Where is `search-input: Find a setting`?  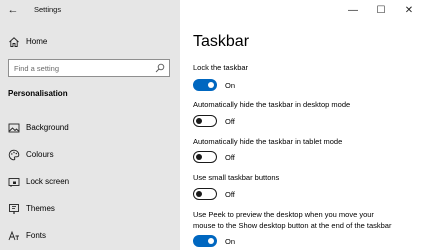 search-input: Find a setting is located at coordinates (89, 68).